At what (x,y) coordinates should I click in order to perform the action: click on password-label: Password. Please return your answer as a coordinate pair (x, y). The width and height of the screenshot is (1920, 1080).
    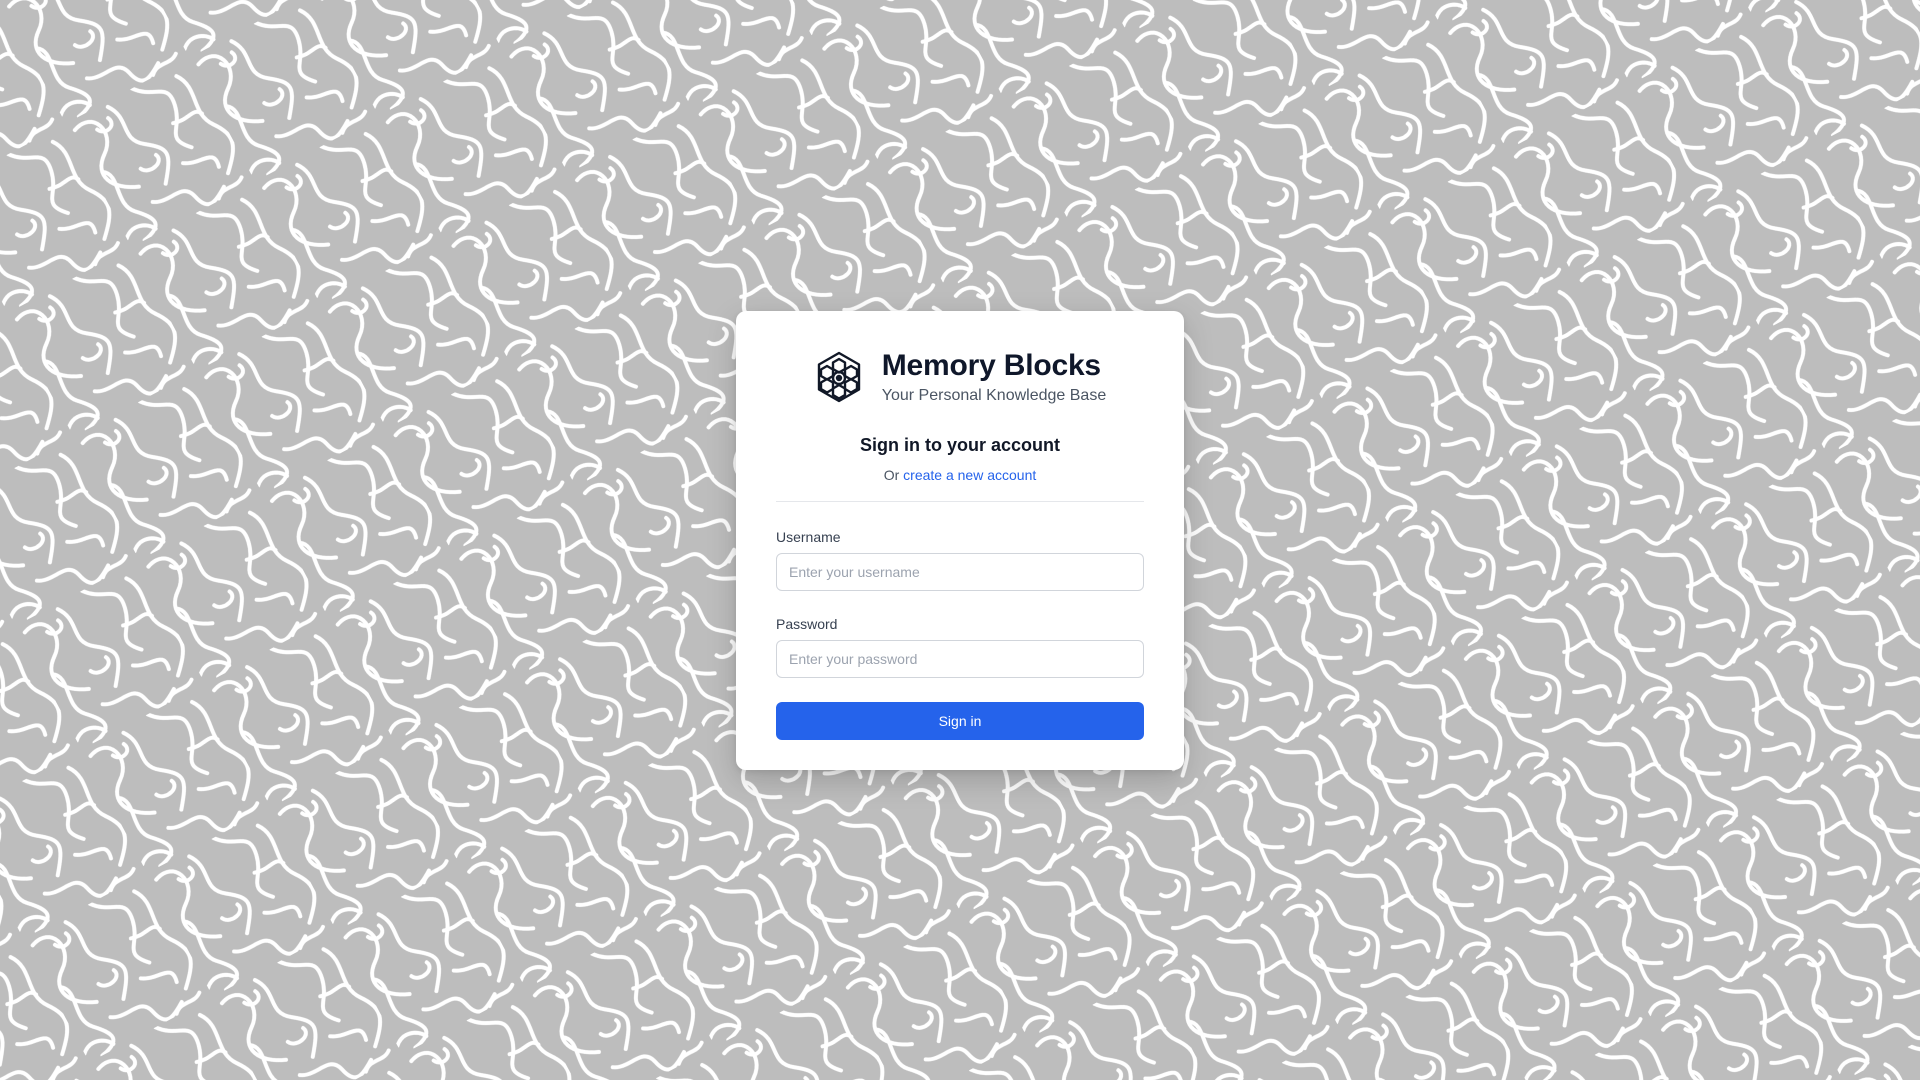
    Looking at the image, I should click on (807, 624).